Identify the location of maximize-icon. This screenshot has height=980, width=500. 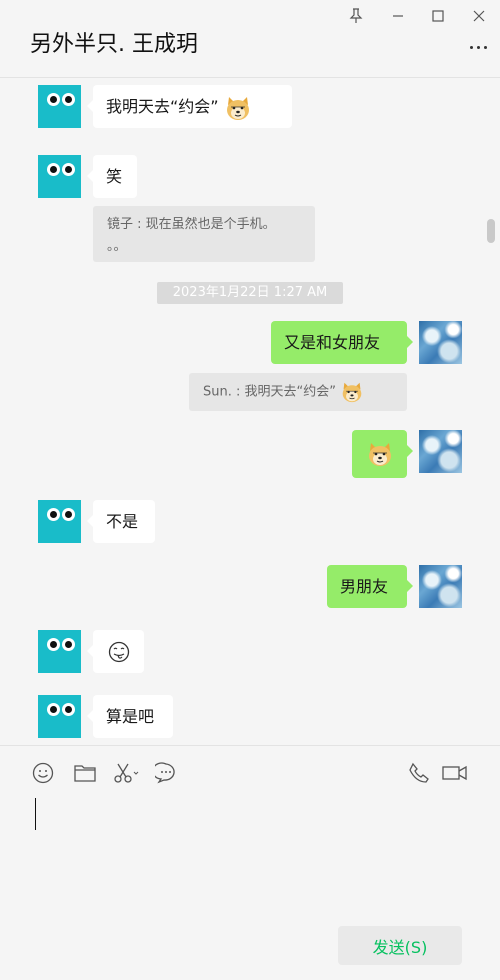
(438, 16).